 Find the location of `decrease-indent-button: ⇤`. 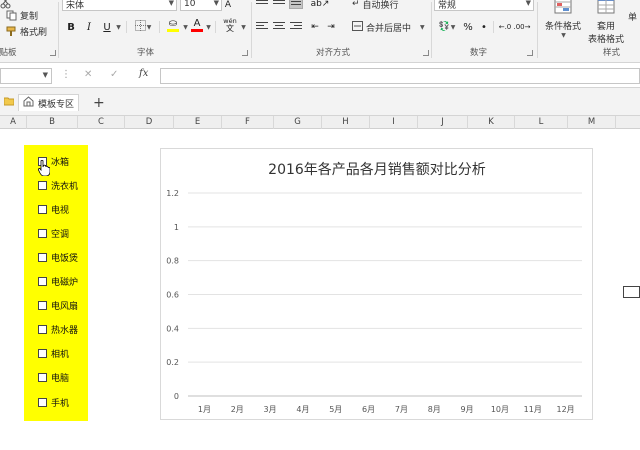

decrease-indent-button: ⇤ is located at coordinates (315, 27).